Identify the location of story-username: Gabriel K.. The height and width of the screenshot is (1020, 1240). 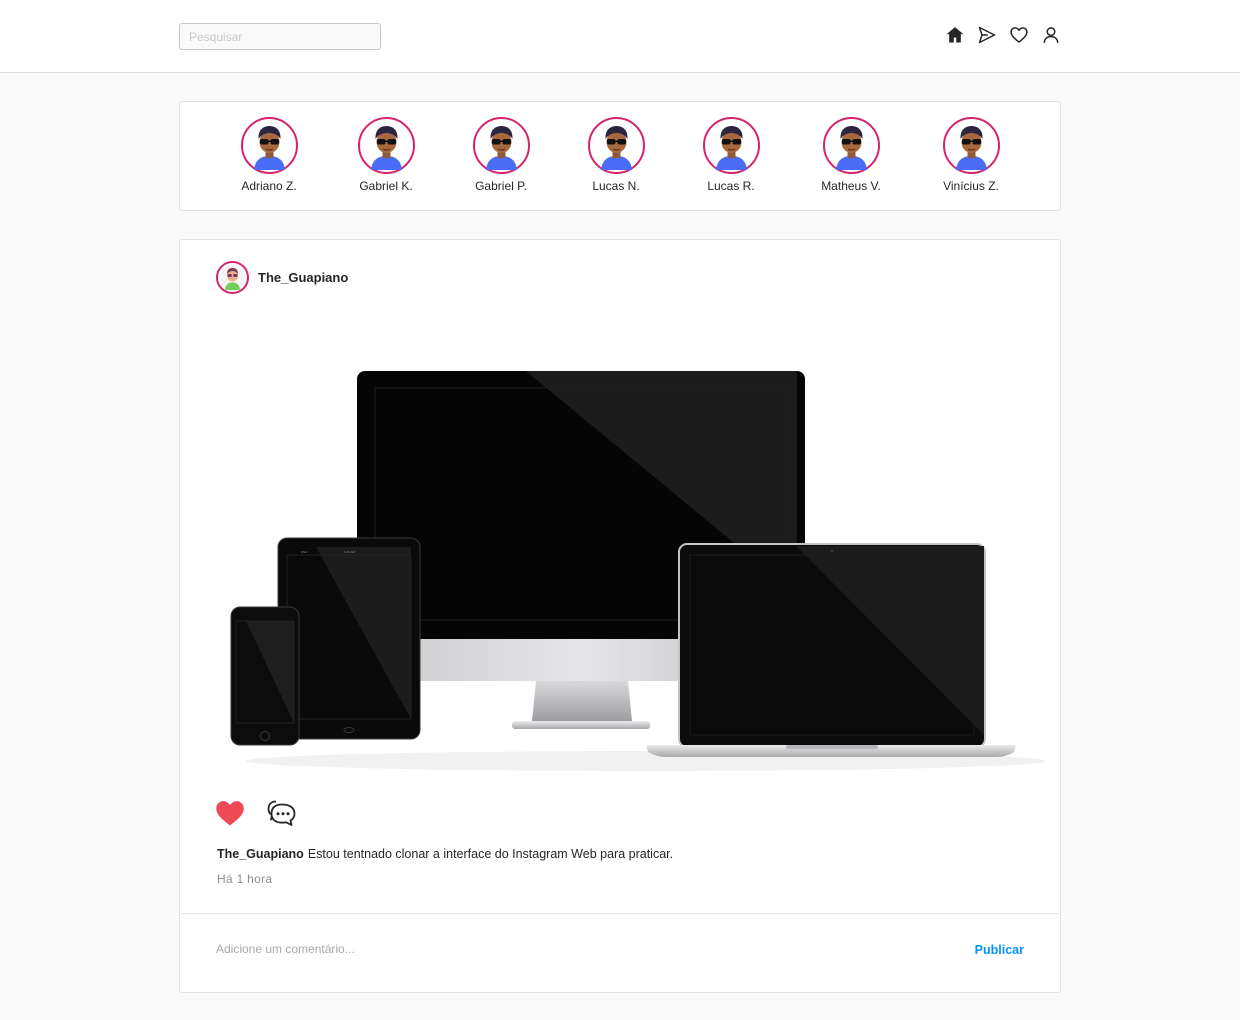
(386, 186).